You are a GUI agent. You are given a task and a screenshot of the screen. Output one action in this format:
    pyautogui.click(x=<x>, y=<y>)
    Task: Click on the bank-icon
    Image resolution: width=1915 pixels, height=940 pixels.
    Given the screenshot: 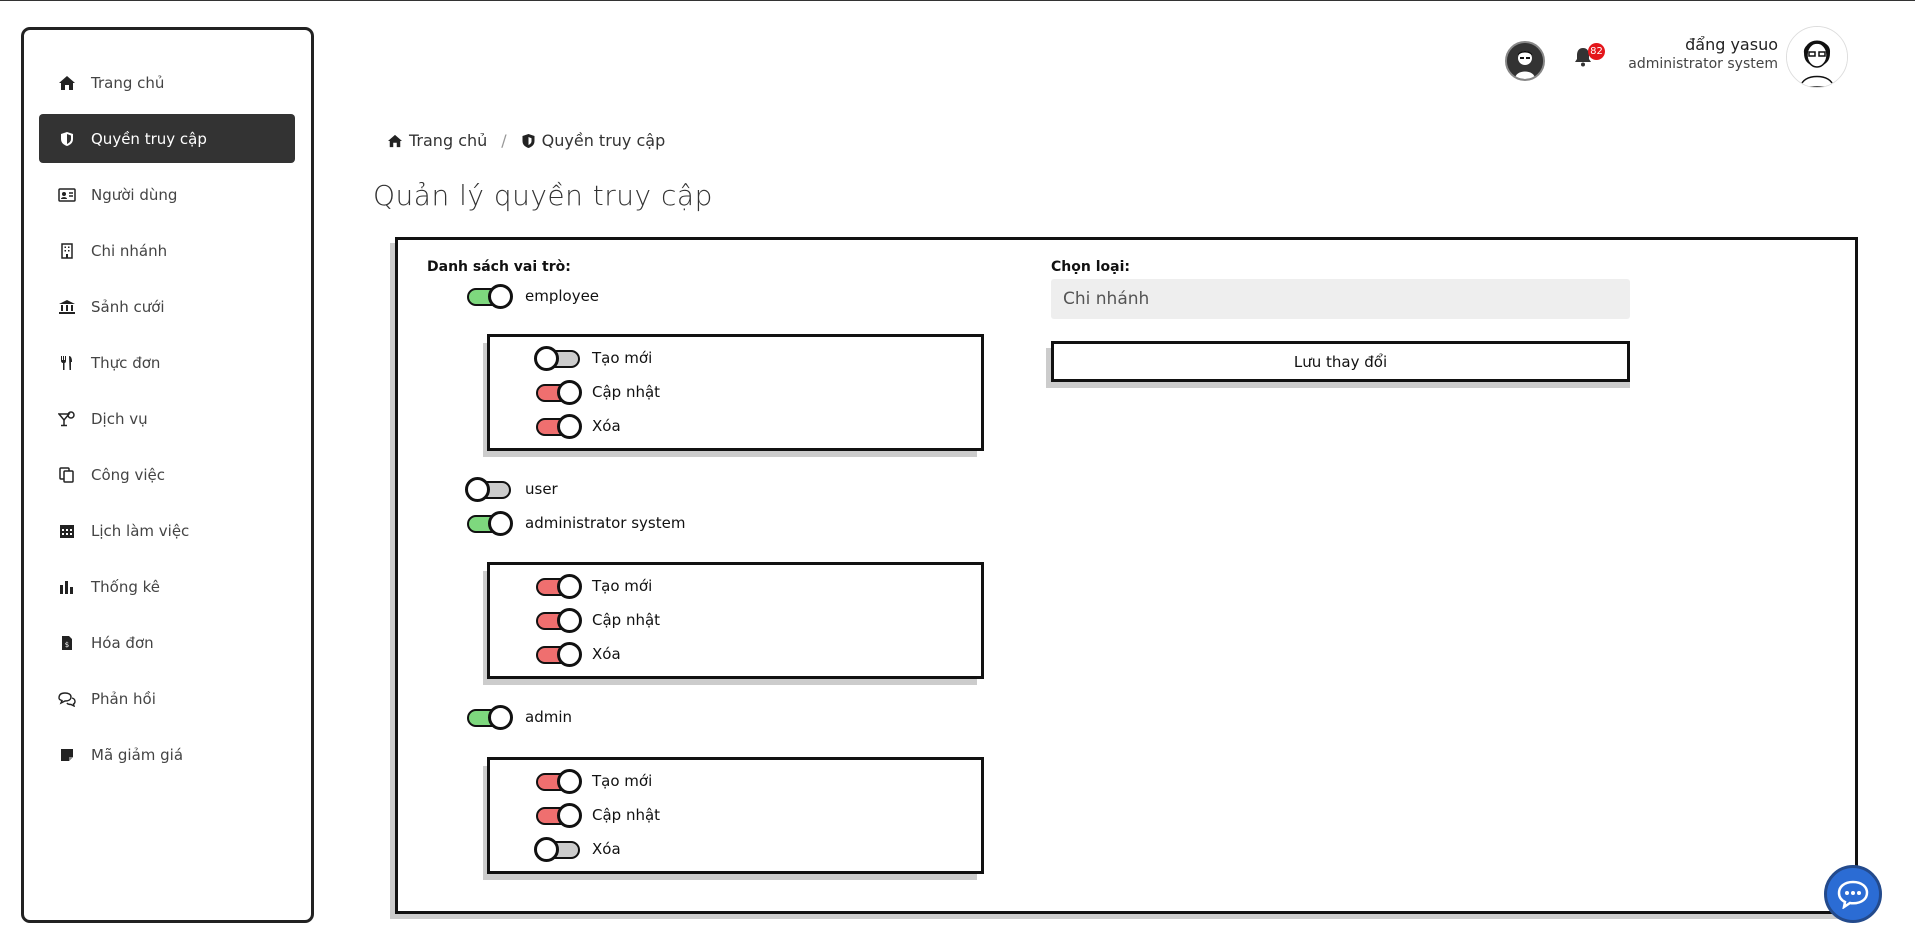 What is the action you would take?
    pyautogui.click(x=67, y=307)
    